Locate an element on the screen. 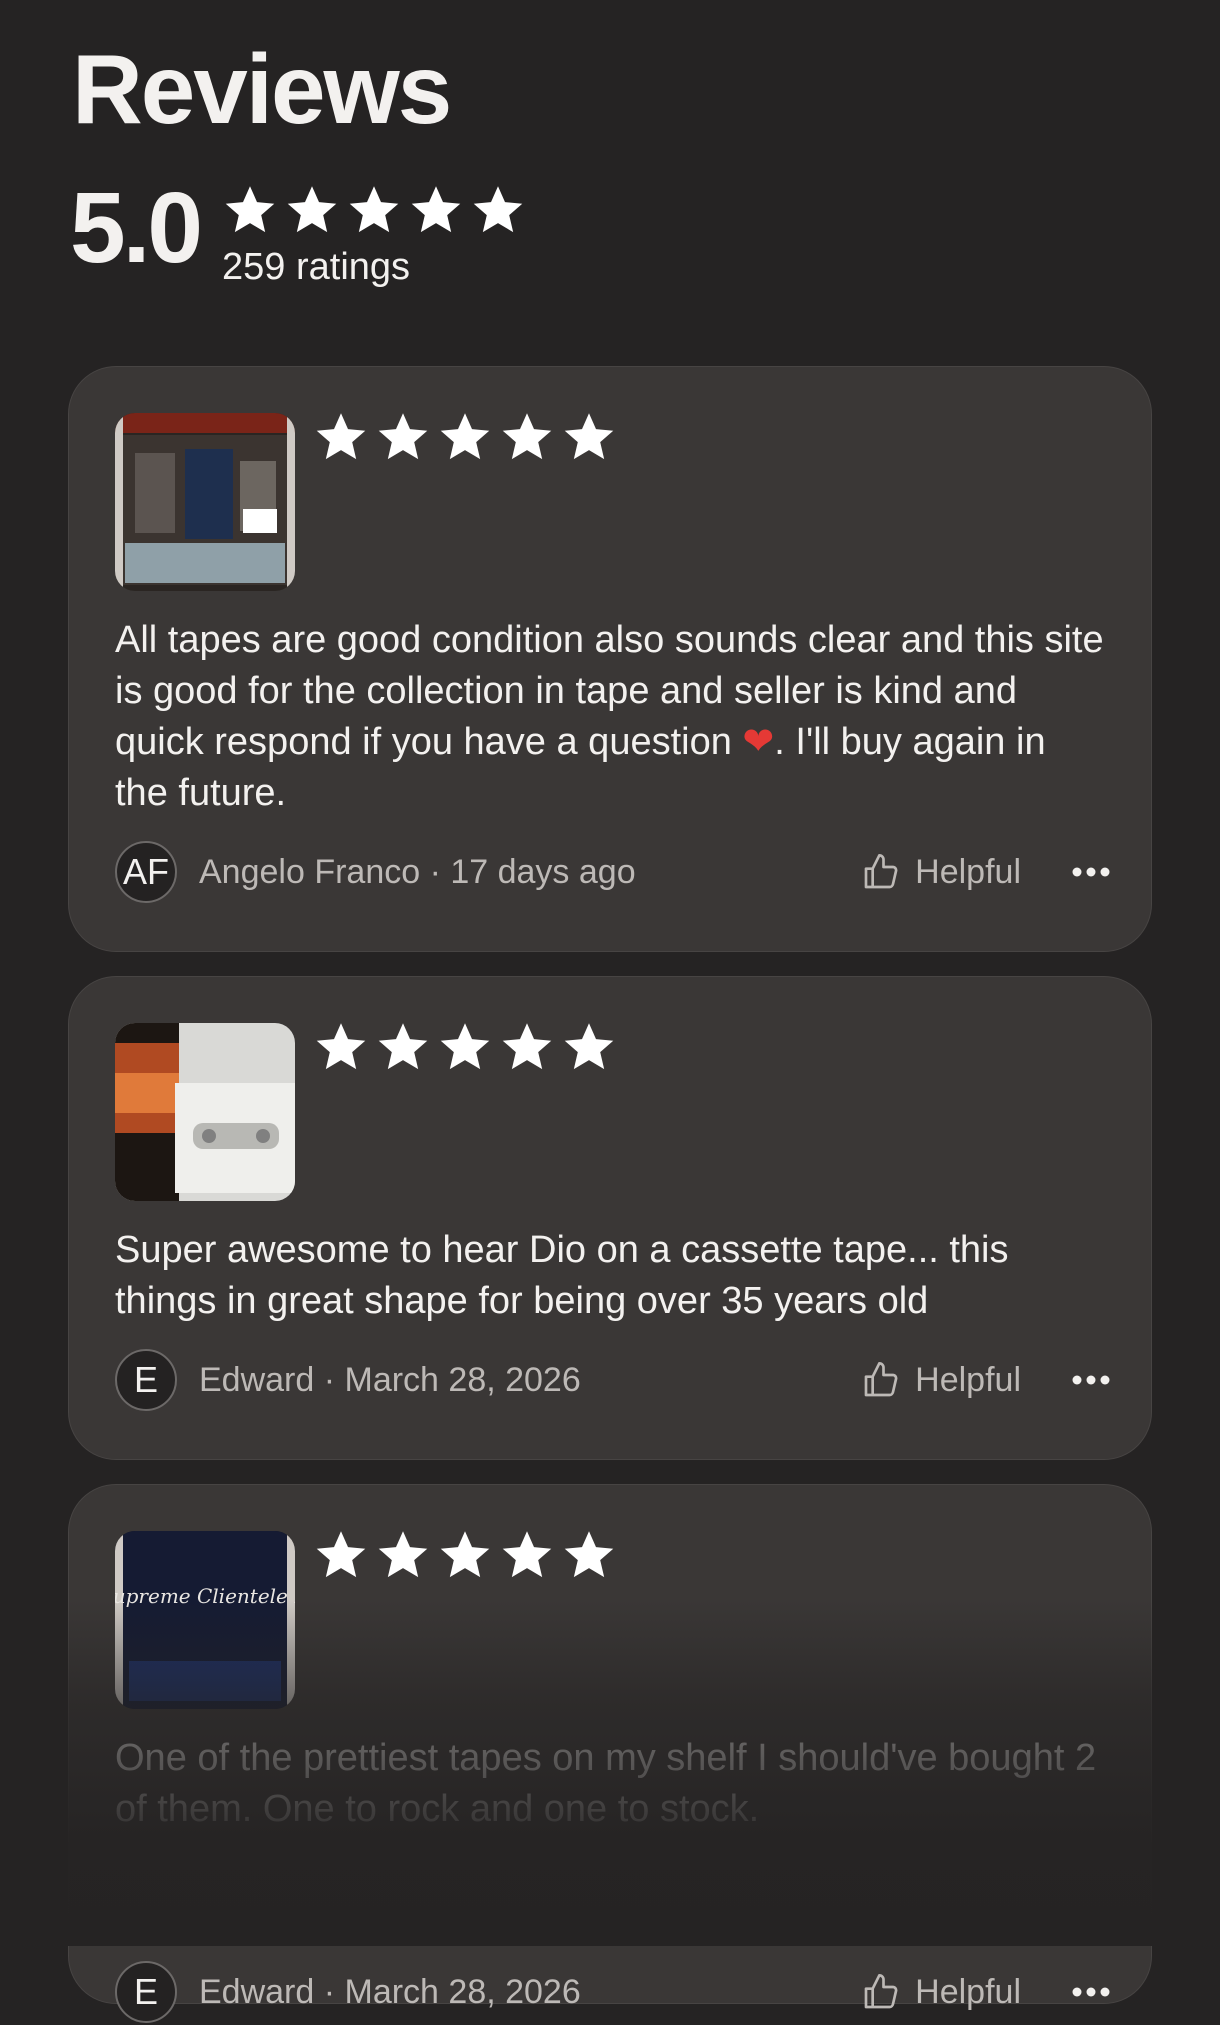 This screenshot has height=2025, width=1220. cassette-cover-image: Supreme Clientele 2 is located at coordinates (205, 1620).